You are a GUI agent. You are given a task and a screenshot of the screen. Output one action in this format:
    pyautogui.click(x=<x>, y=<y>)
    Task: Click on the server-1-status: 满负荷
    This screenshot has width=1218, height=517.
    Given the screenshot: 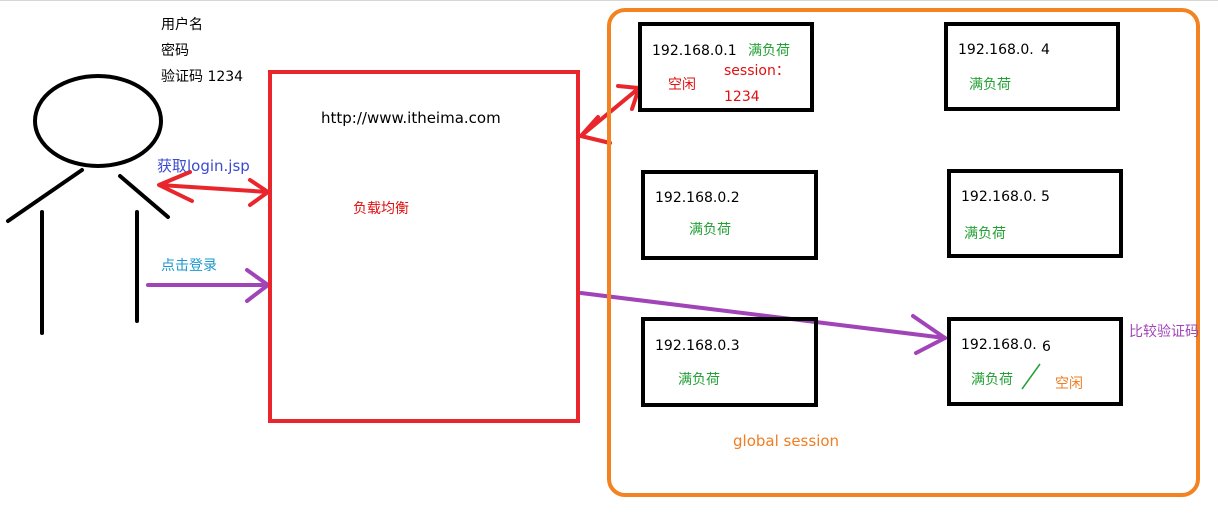 What is the action you would take?
    pyautogui.click(x=769, y=51)
    